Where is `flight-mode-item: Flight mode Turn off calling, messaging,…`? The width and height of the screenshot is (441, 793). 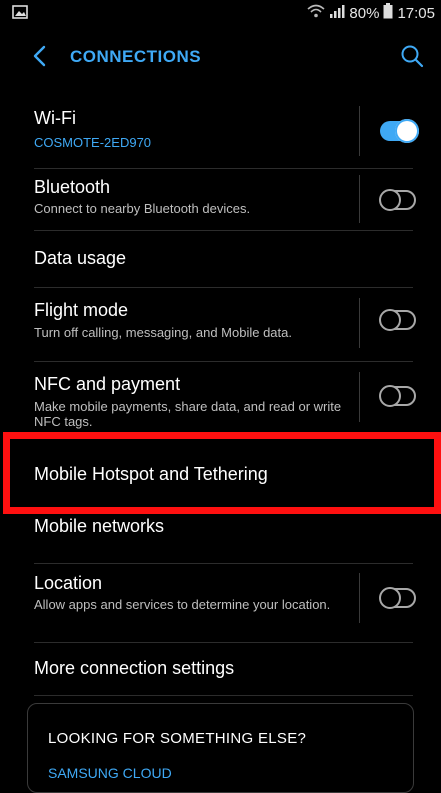 flight-mode-item: Flight mode Turn off calling, messaging,… is located at coordinates (225, 325).